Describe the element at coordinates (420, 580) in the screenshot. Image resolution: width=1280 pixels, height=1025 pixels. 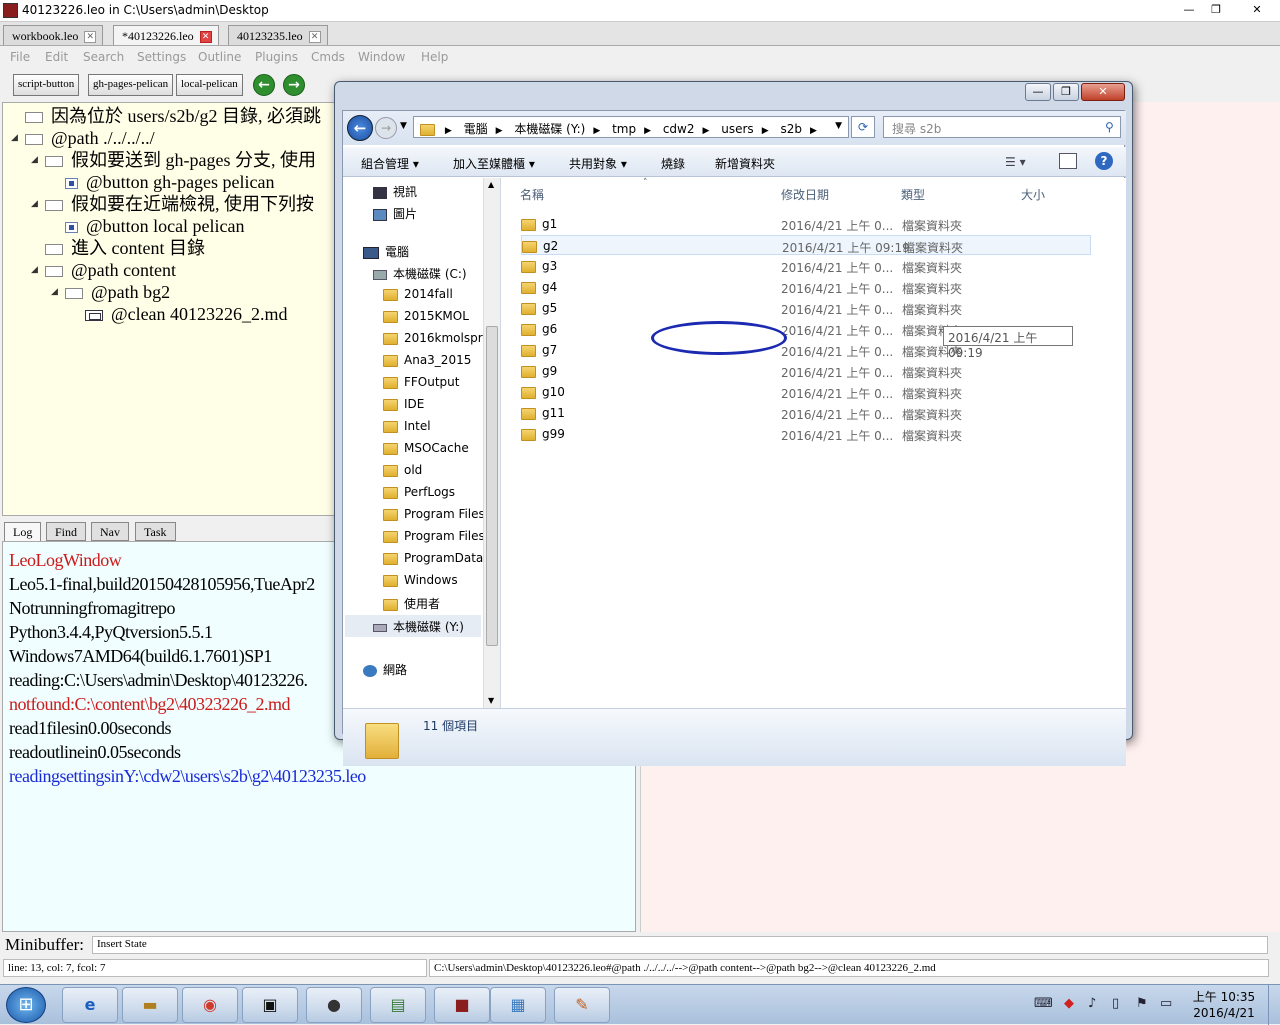
I see `nav-folder: Windows` at that location.